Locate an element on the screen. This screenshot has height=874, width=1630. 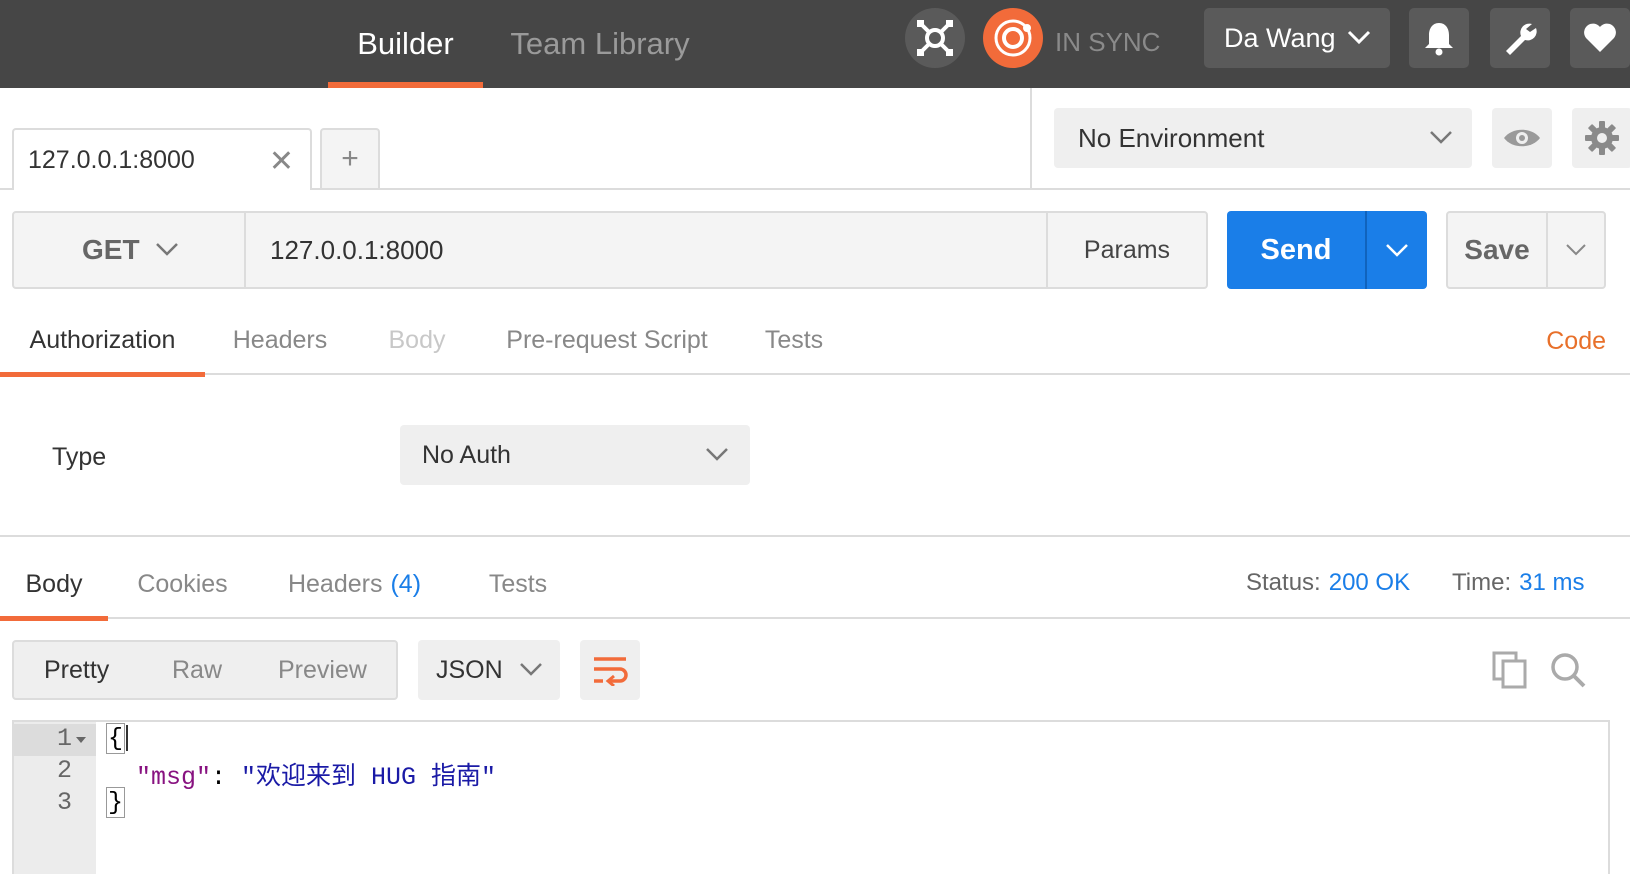
tab-authorization-label: Authorization is located at coordinates (102, 339).